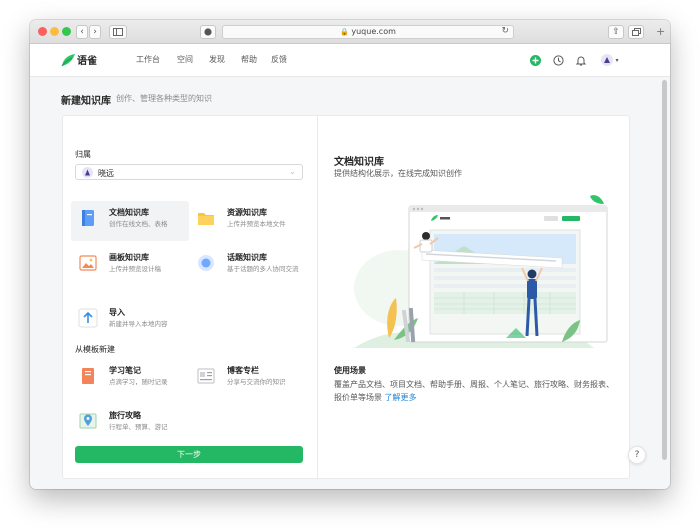 Image resolution: width=700 pixels, height=531 pixels. I want to click on option-title: 资源知识库, so click(247, 212).